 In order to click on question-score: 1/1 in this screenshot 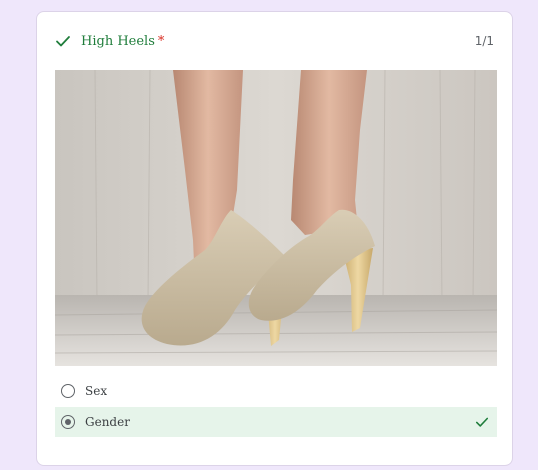, I will do `click(484, 41)`.